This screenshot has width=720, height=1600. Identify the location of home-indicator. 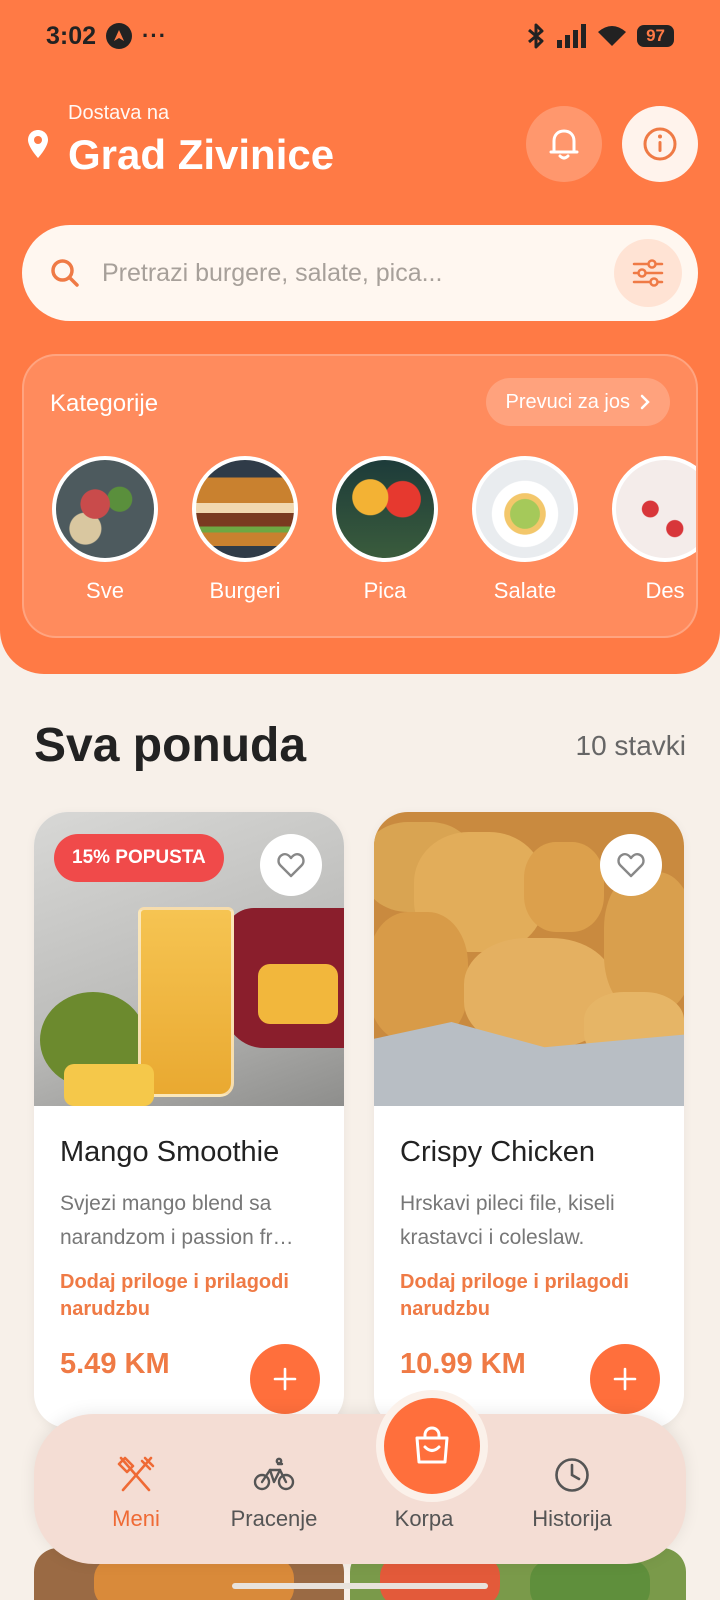
(360, 1586).